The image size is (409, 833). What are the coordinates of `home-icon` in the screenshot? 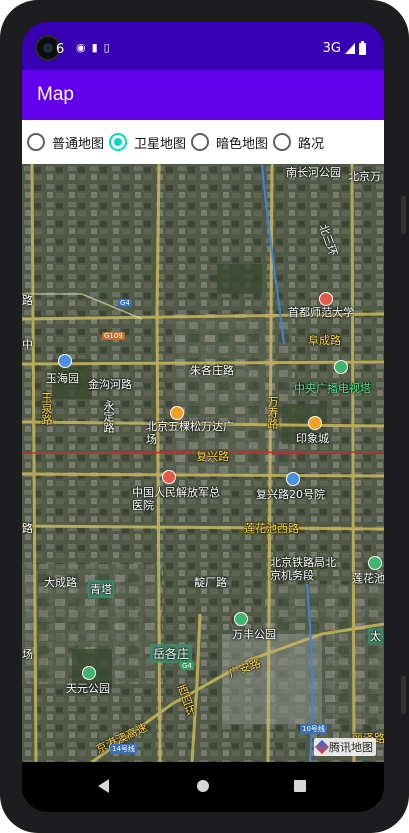 It's located at (203, 786).